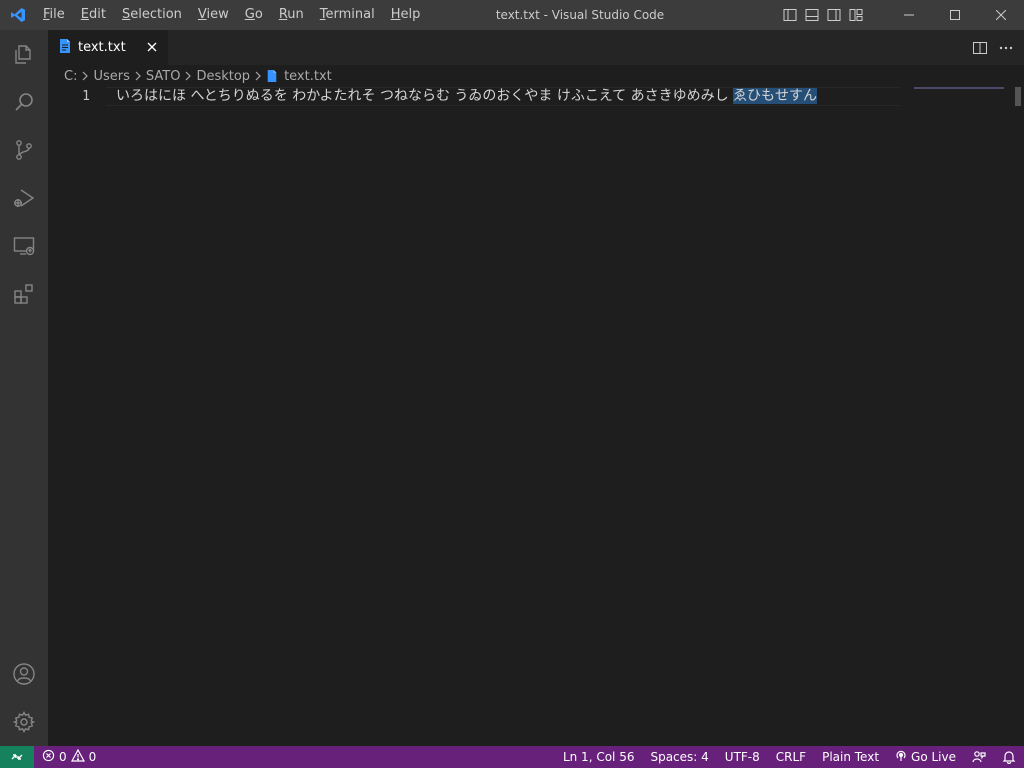 The width and height of the screenshot is (1024, 768). Describe the element at coordinates (959, 88) in the screenshot. I see `minimap-line` at that location.